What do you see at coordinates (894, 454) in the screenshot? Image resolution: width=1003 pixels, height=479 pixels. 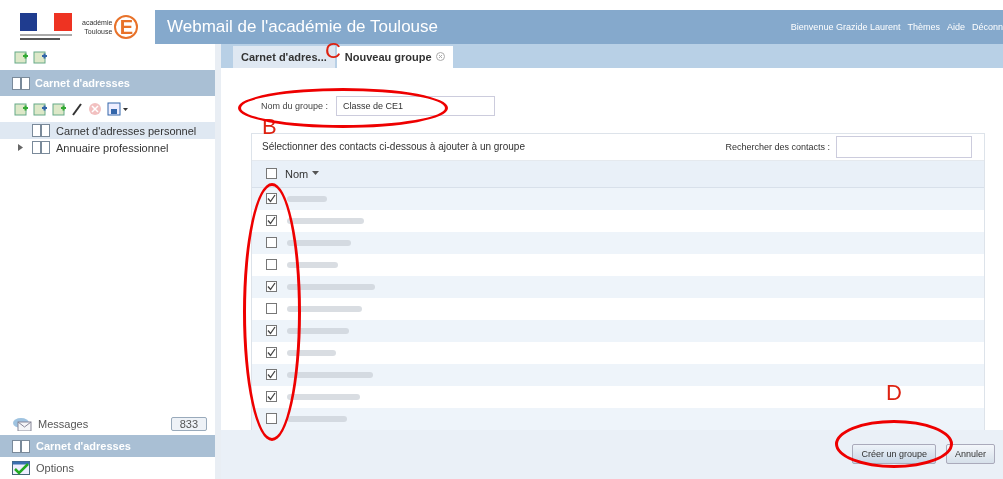 I see `create-group-button: Créer un groupe` at bounding box center [894, 454].